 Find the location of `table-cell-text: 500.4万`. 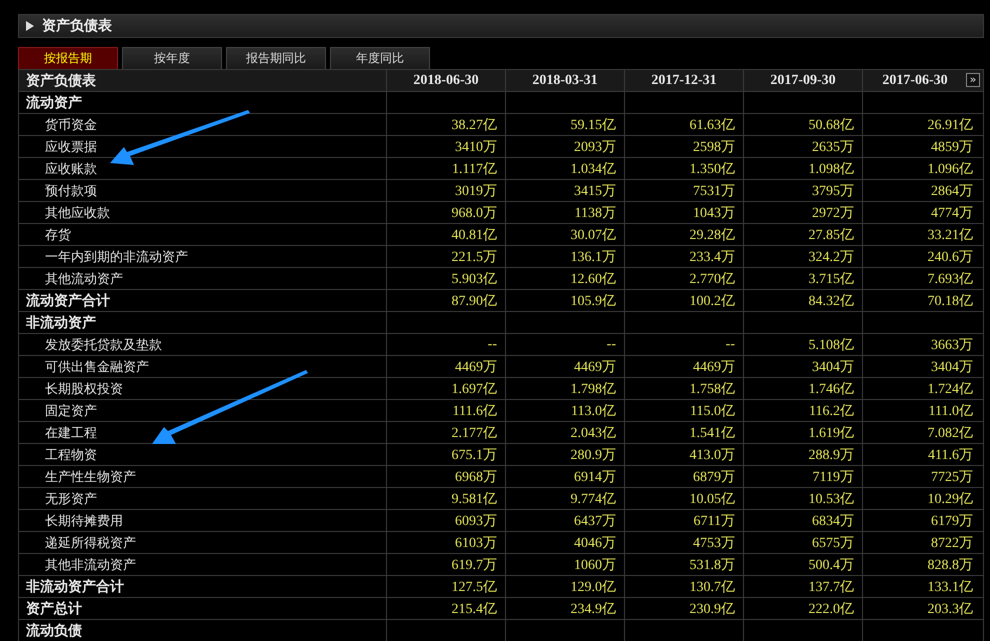

table-cell-text: 500.4万 is located at coordinates (831, 565).